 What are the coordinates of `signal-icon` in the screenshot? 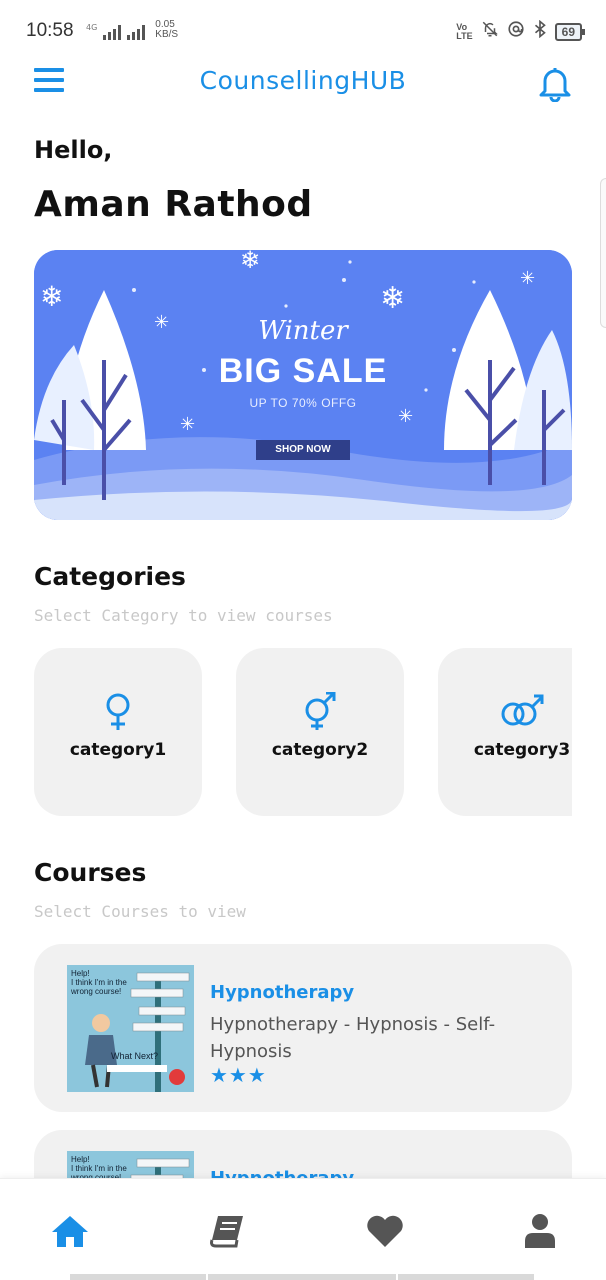 It's located at (112, 32).